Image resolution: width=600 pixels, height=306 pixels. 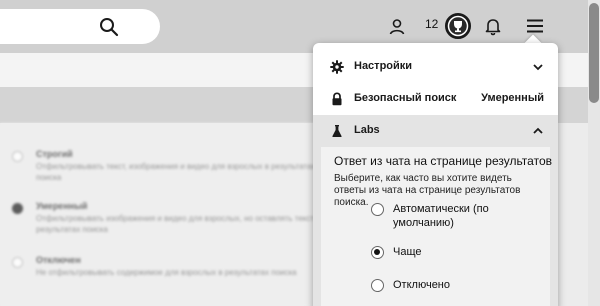 I want to click on safesearch-value: Умеренный, so click(x=512, y=98).